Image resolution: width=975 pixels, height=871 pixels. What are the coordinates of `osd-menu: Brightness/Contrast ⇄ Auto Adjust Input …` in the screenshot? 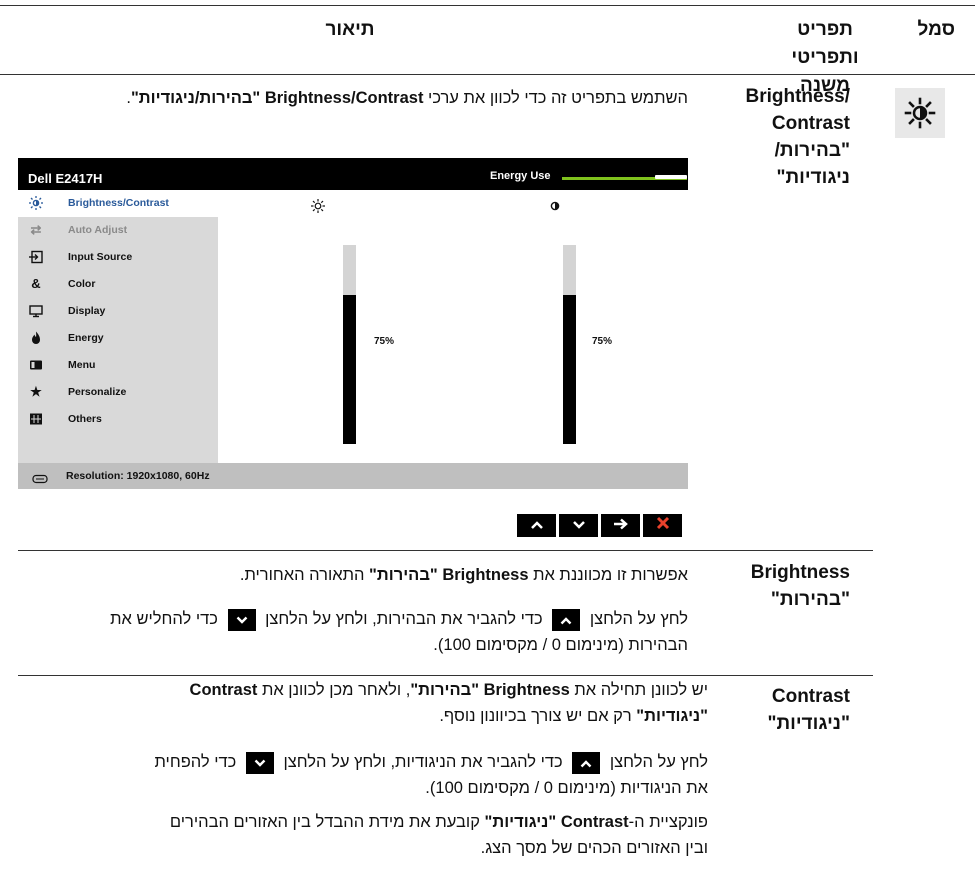 It's located at (118, 326).